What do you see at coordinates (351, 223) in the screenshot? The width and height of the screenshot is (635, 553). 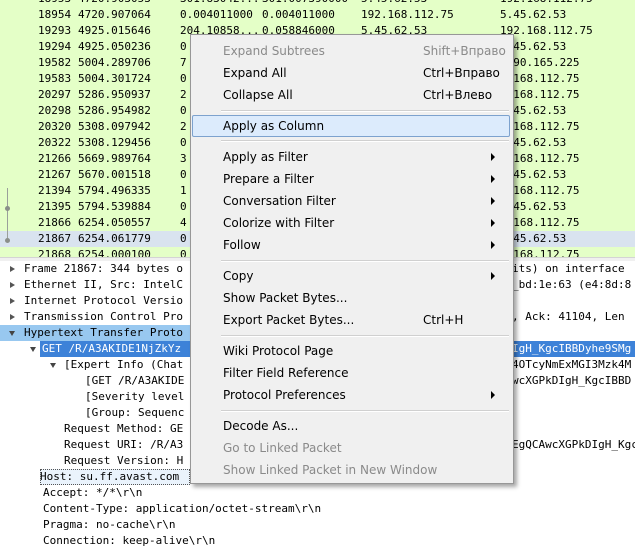 I see `menu-item-colorize-with-filter: Colorize with Filter` at bounding box center [351, 223].